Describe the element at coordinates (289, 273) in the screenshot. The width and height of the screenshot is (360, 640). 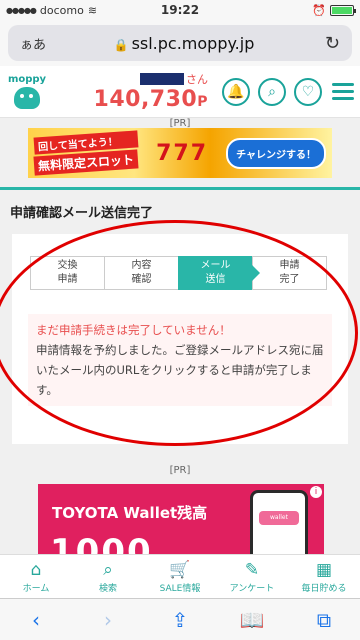
I see `step-4: 申請 完了` at that location.